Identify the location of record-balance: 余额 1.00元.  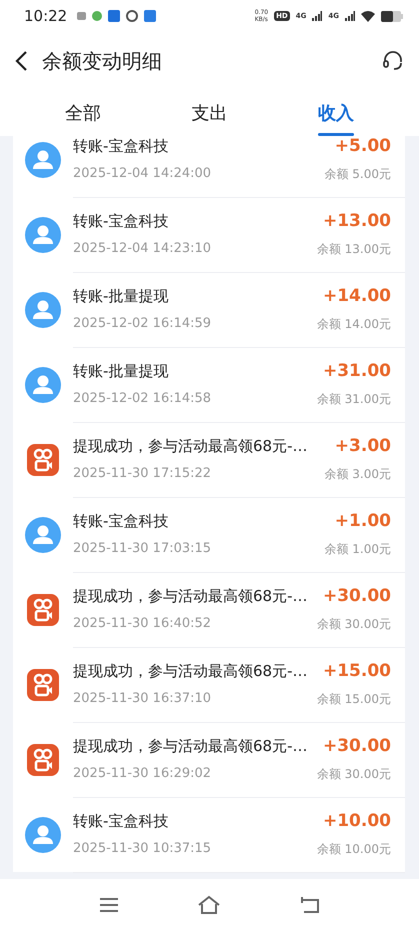
(357, 549).